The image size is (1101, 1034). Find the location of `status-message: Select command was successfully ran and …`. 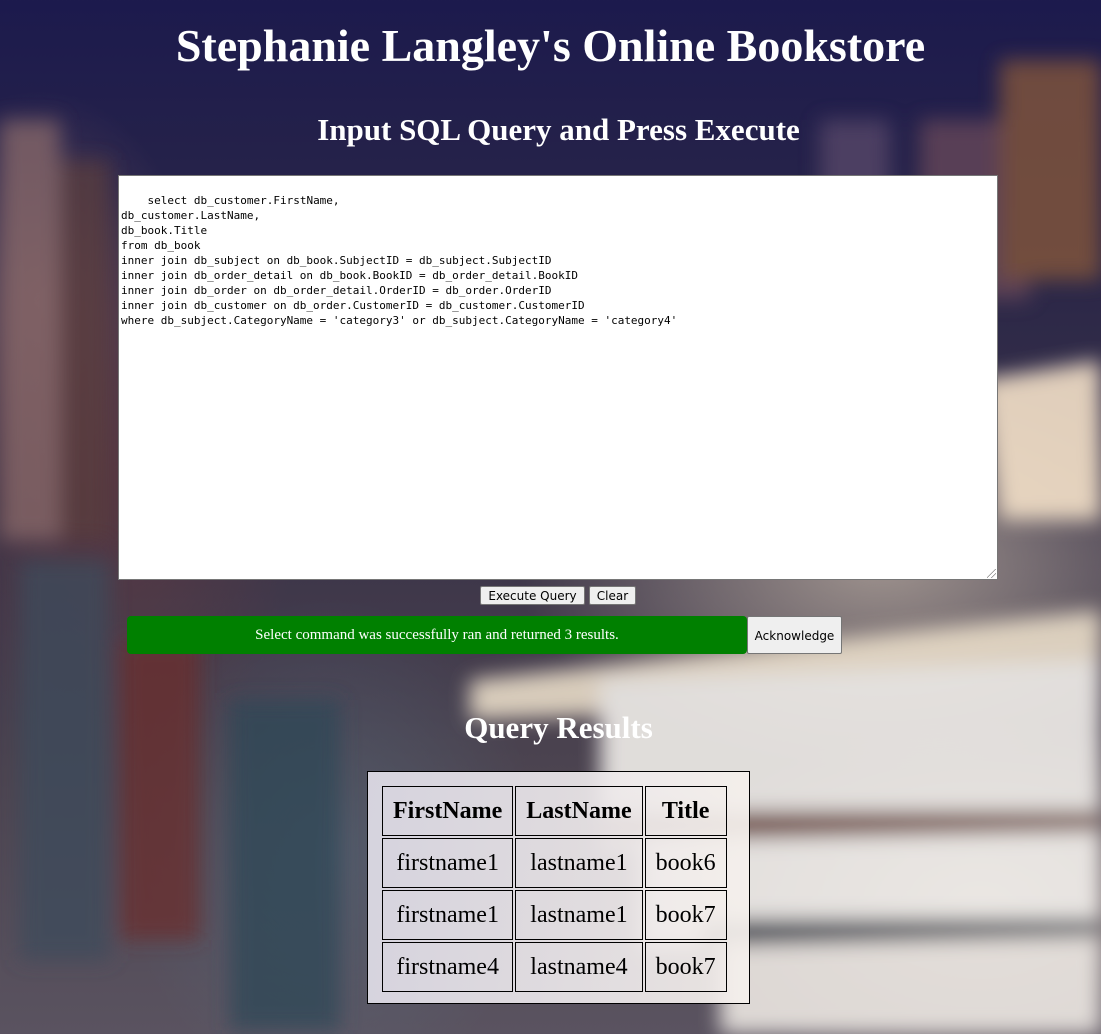

status-message: Select command was successfully ran and … is located at coordinates (437, 635).